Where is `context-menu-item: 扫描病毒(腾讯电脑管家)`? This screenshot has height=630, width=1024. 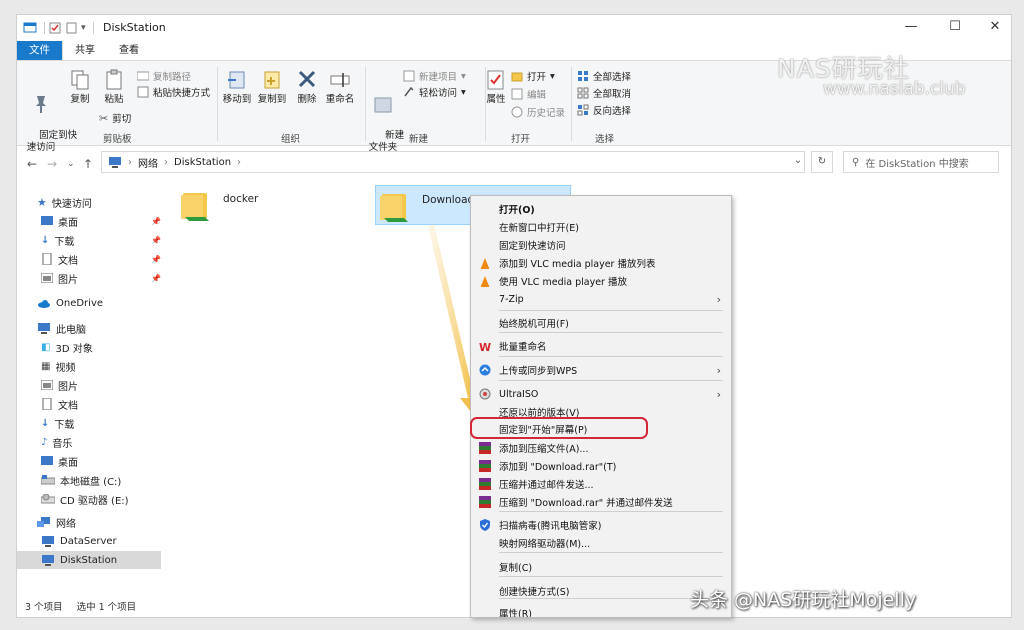
context-menu-item: 扫描病毒(腾讯电脑管家) is located at coordinates (601, 525).